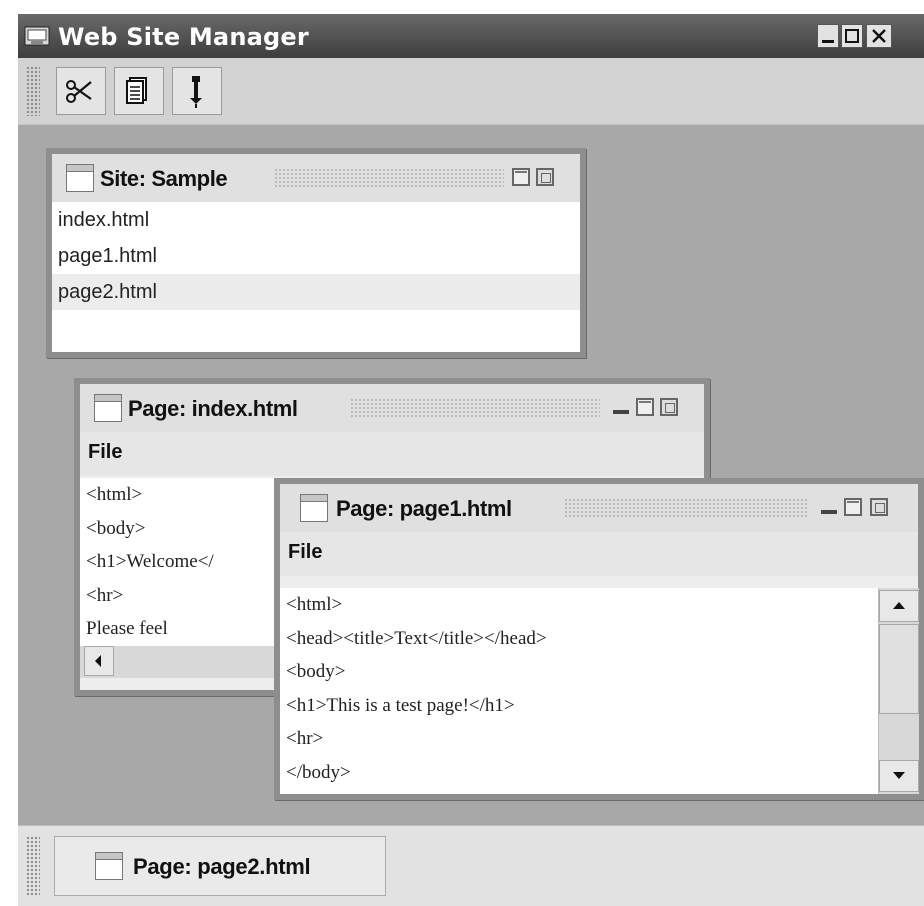  I want to click on maximize-button, so click(852, 36).